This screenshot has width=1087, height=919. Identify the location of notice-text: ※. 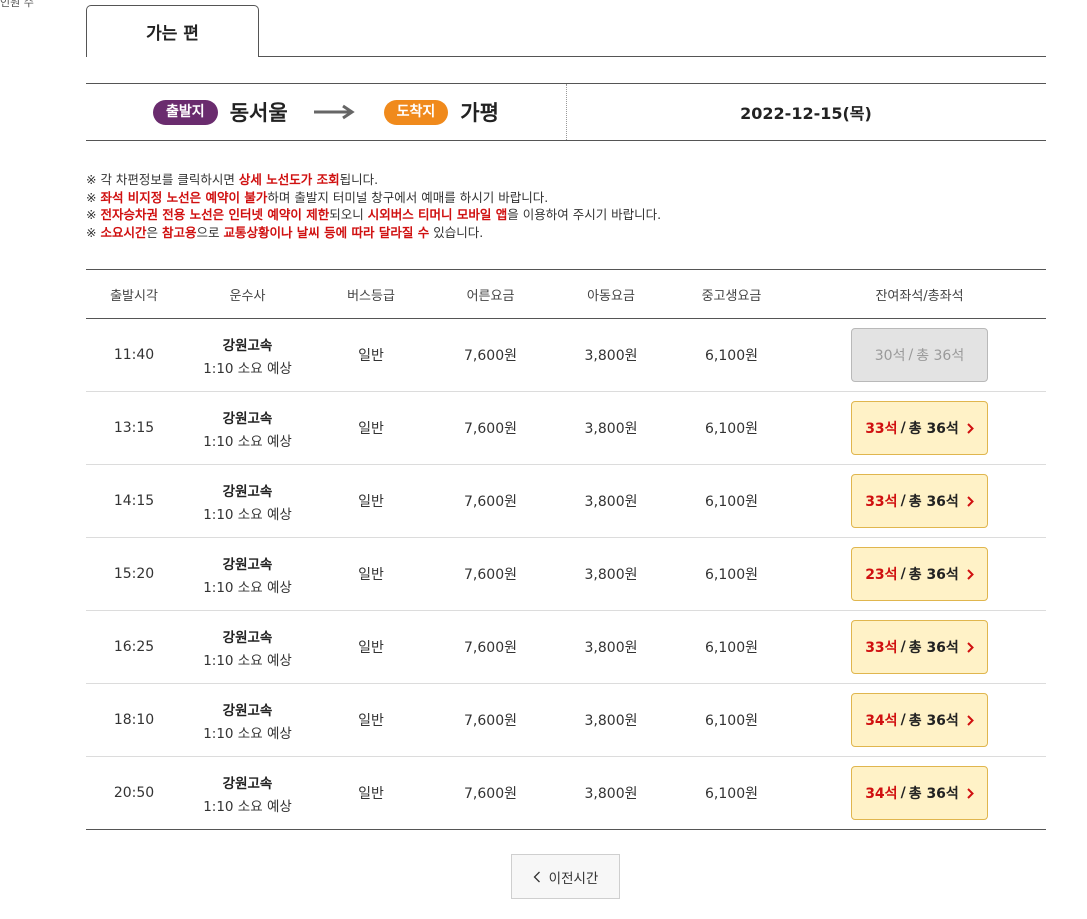
(93, 197).